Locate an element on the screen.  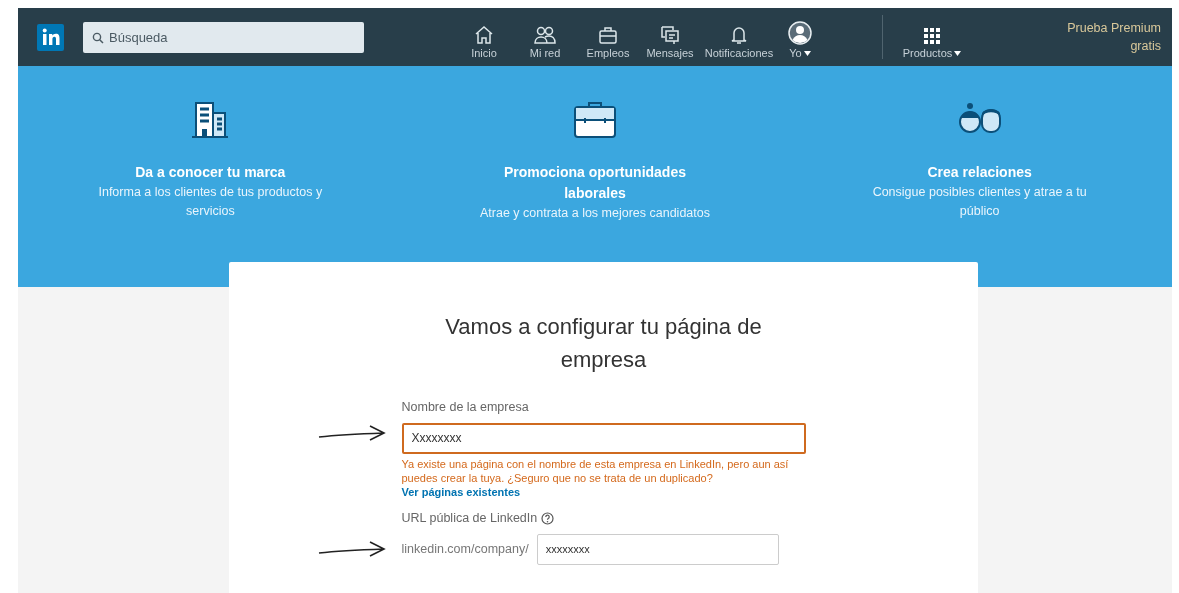
nav-item: Inicio is located at coordinates (484, 37).